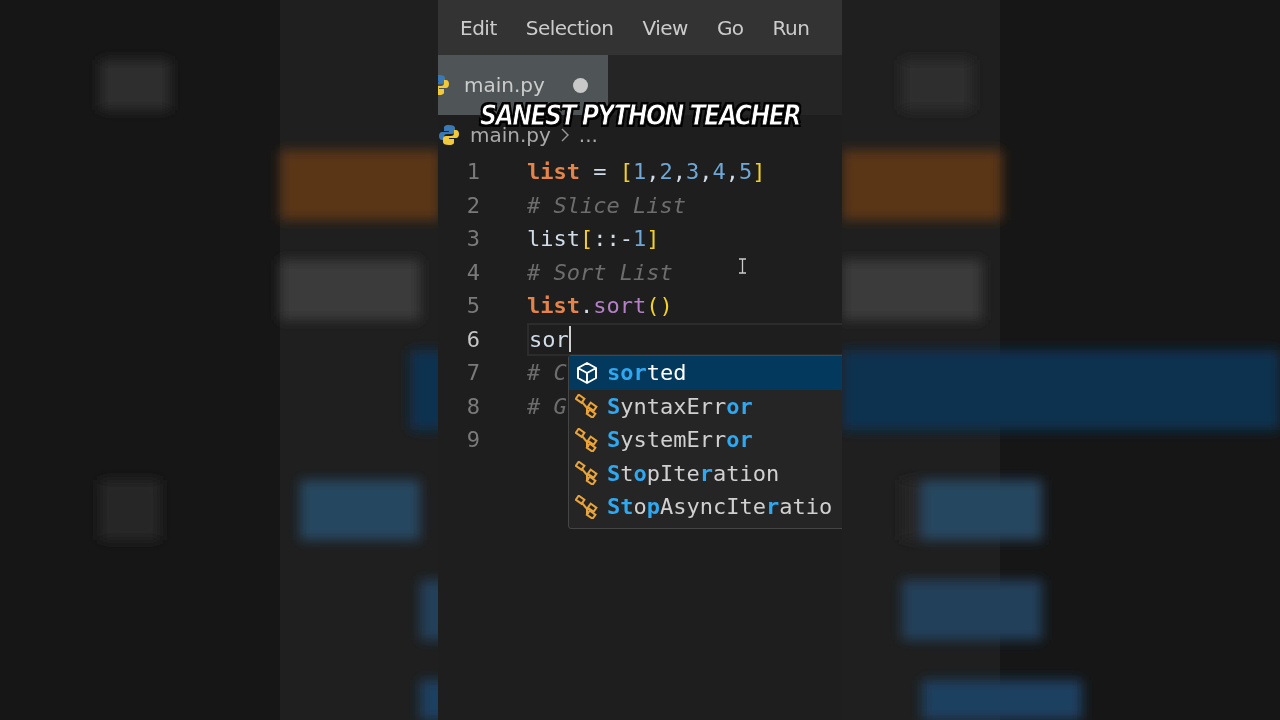 Image resolution: width=1280 pixels, height=720 pixels. I want to click on modified-dot, so click(580, 85).